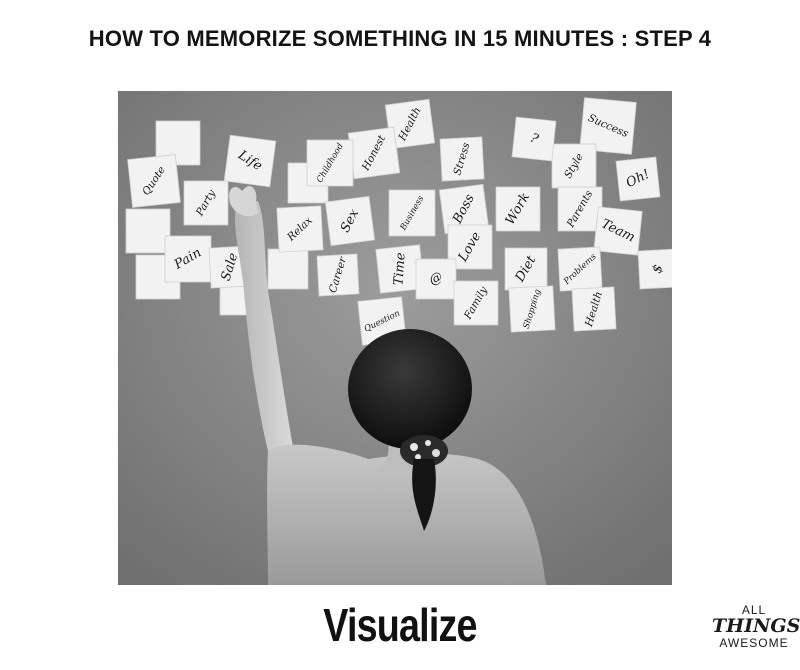 This screenshot has height=670, width=800. I want to click on sticky-note: Career, so click(338, 275).